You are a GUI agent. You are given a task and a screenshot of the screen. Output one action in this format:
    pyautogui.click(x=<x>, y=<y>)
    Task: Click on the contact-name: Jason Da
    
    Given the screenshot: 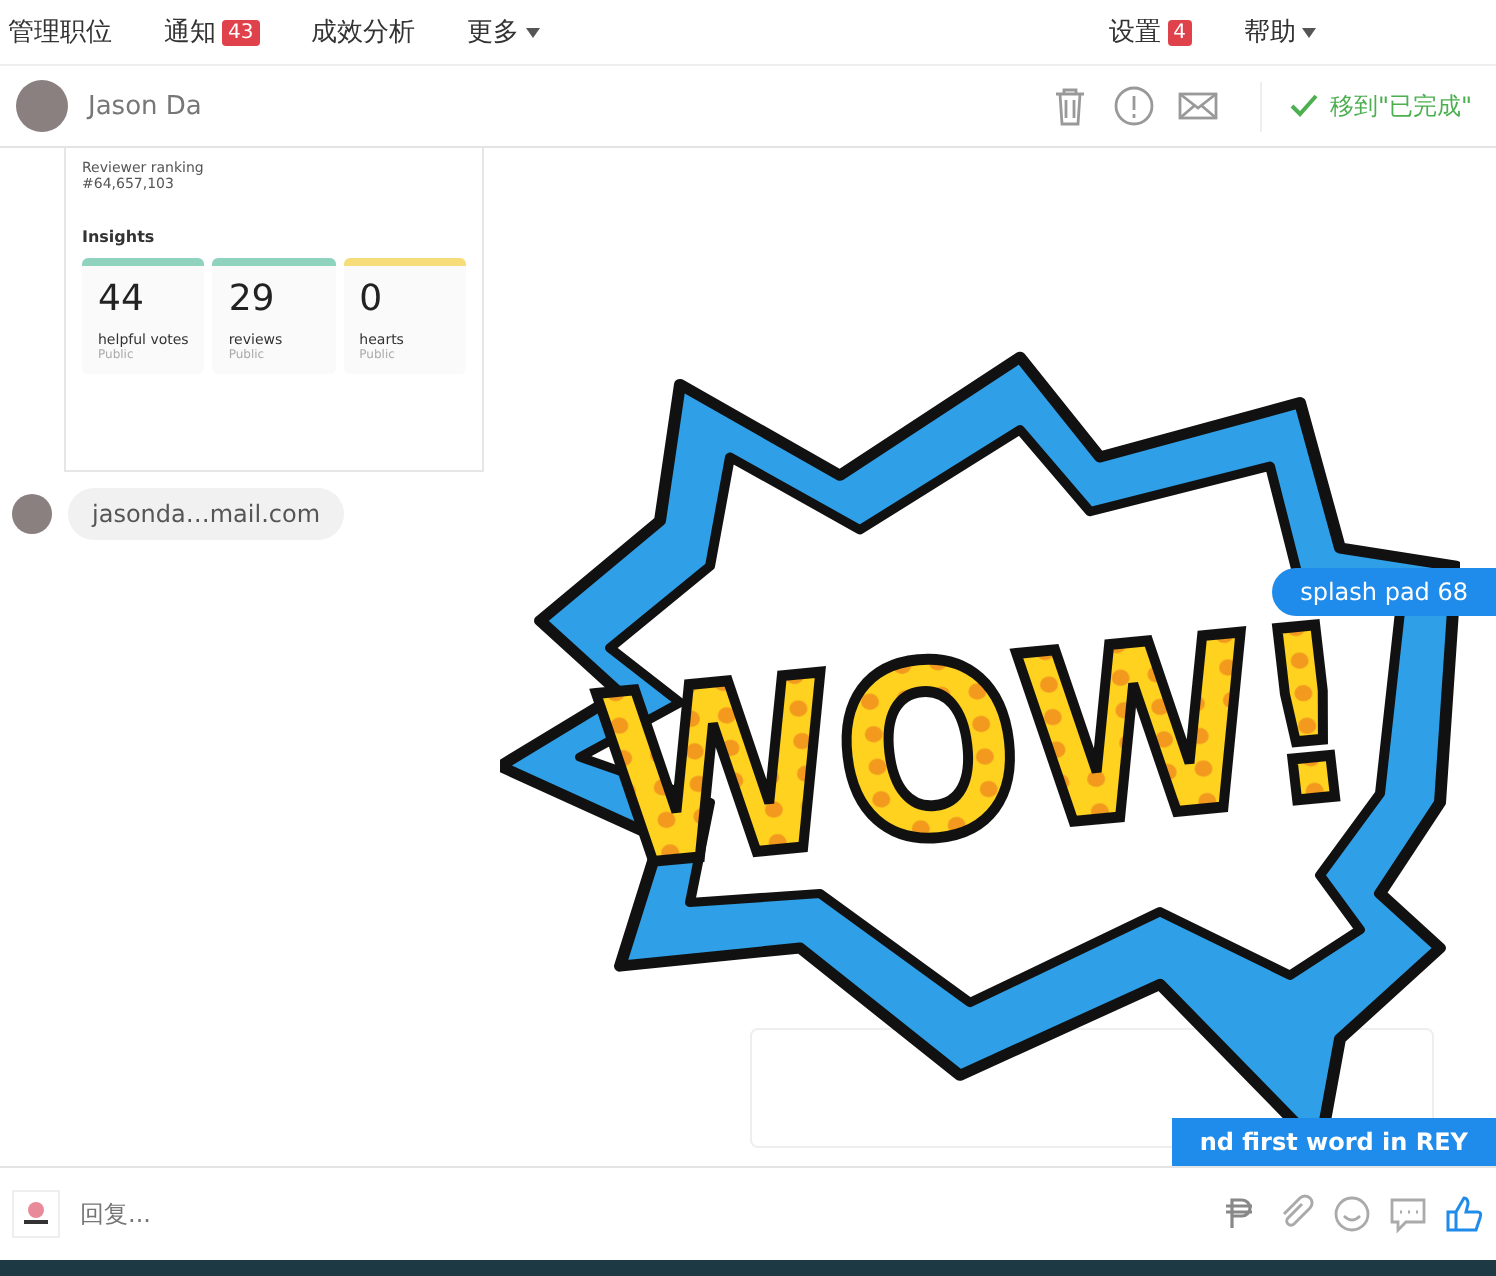 What is the action you would take?
    pyautogui.click(x=146, y=106)
    